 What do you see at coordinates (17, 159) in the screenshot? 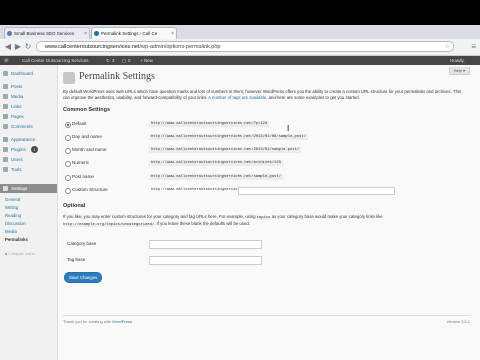
I see `sidebar-item-label: Users` at bounding box center [17, 159].